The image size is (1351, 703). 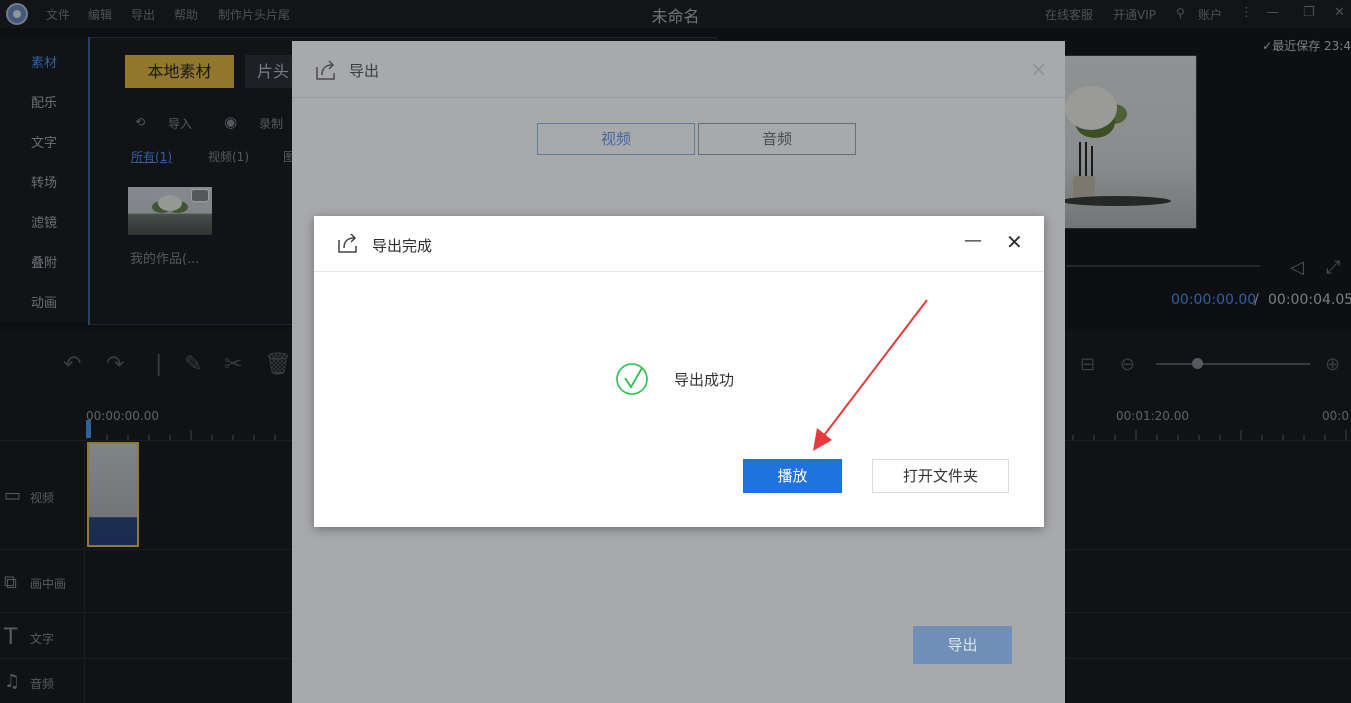 I want to click on export-dialog-title: 导出, so click(x=364, y=71).